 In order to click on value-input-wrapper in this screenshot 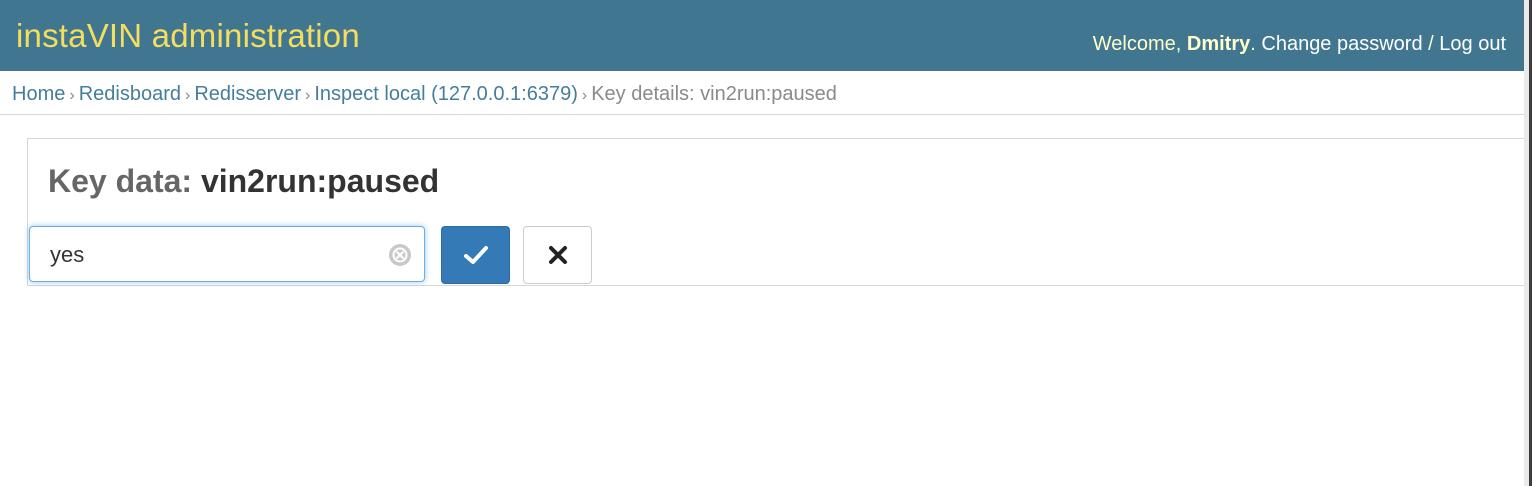, I will do `click(227, 254)`.